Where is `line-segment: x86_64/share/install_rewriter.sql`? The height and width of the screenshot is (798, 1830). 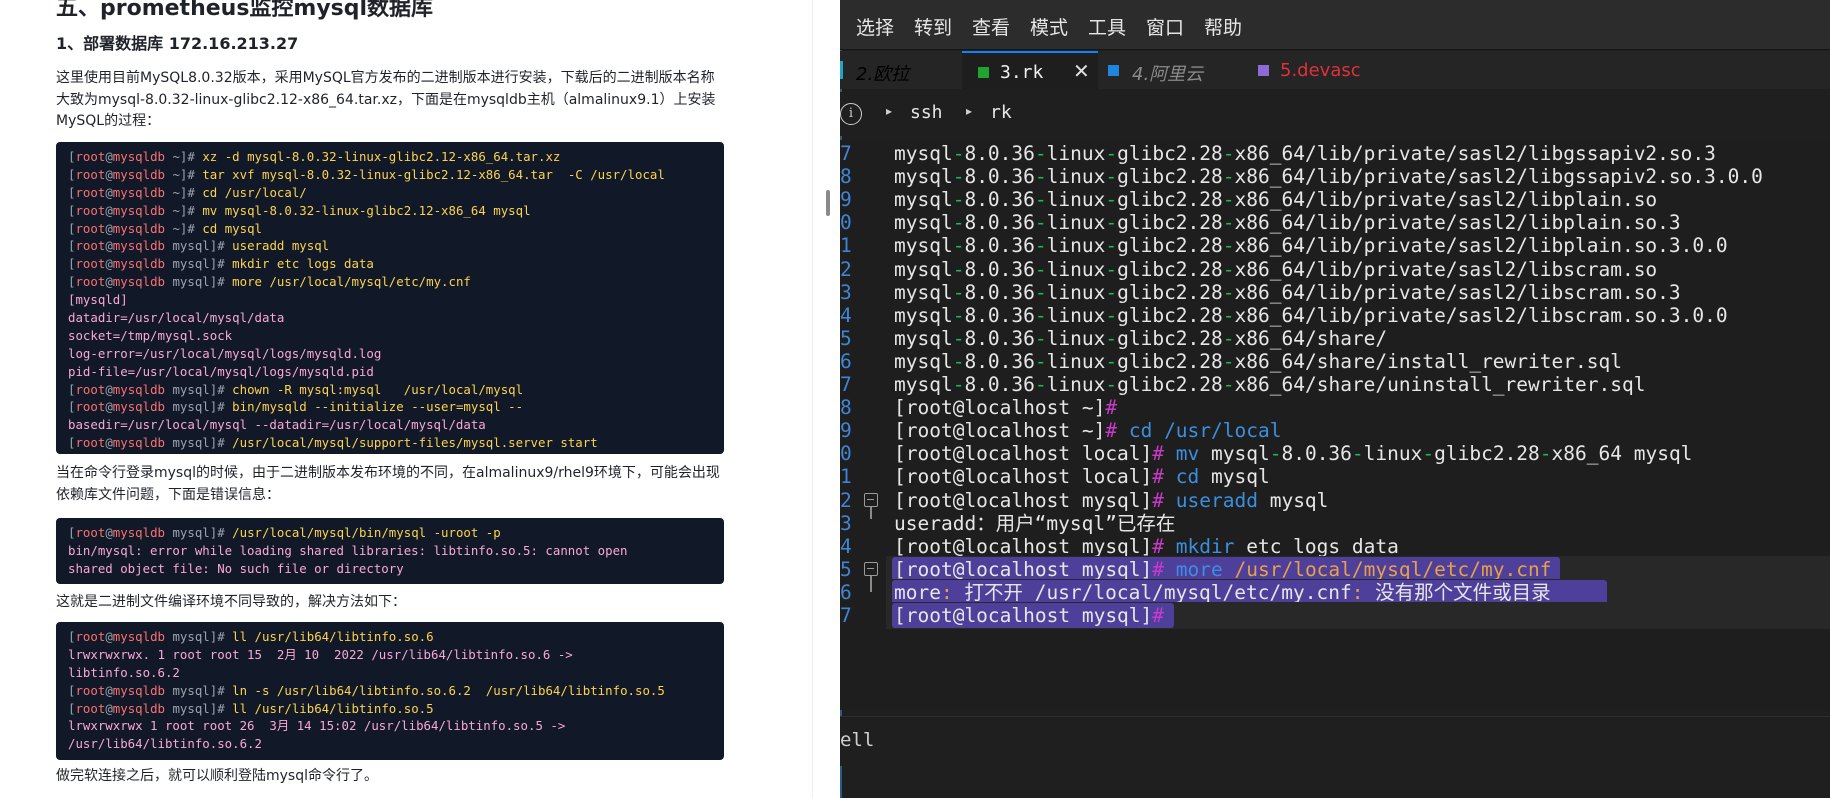 line-segment: x86_64/share/install_rewriter.sql is located at coordinates (1428, 361).